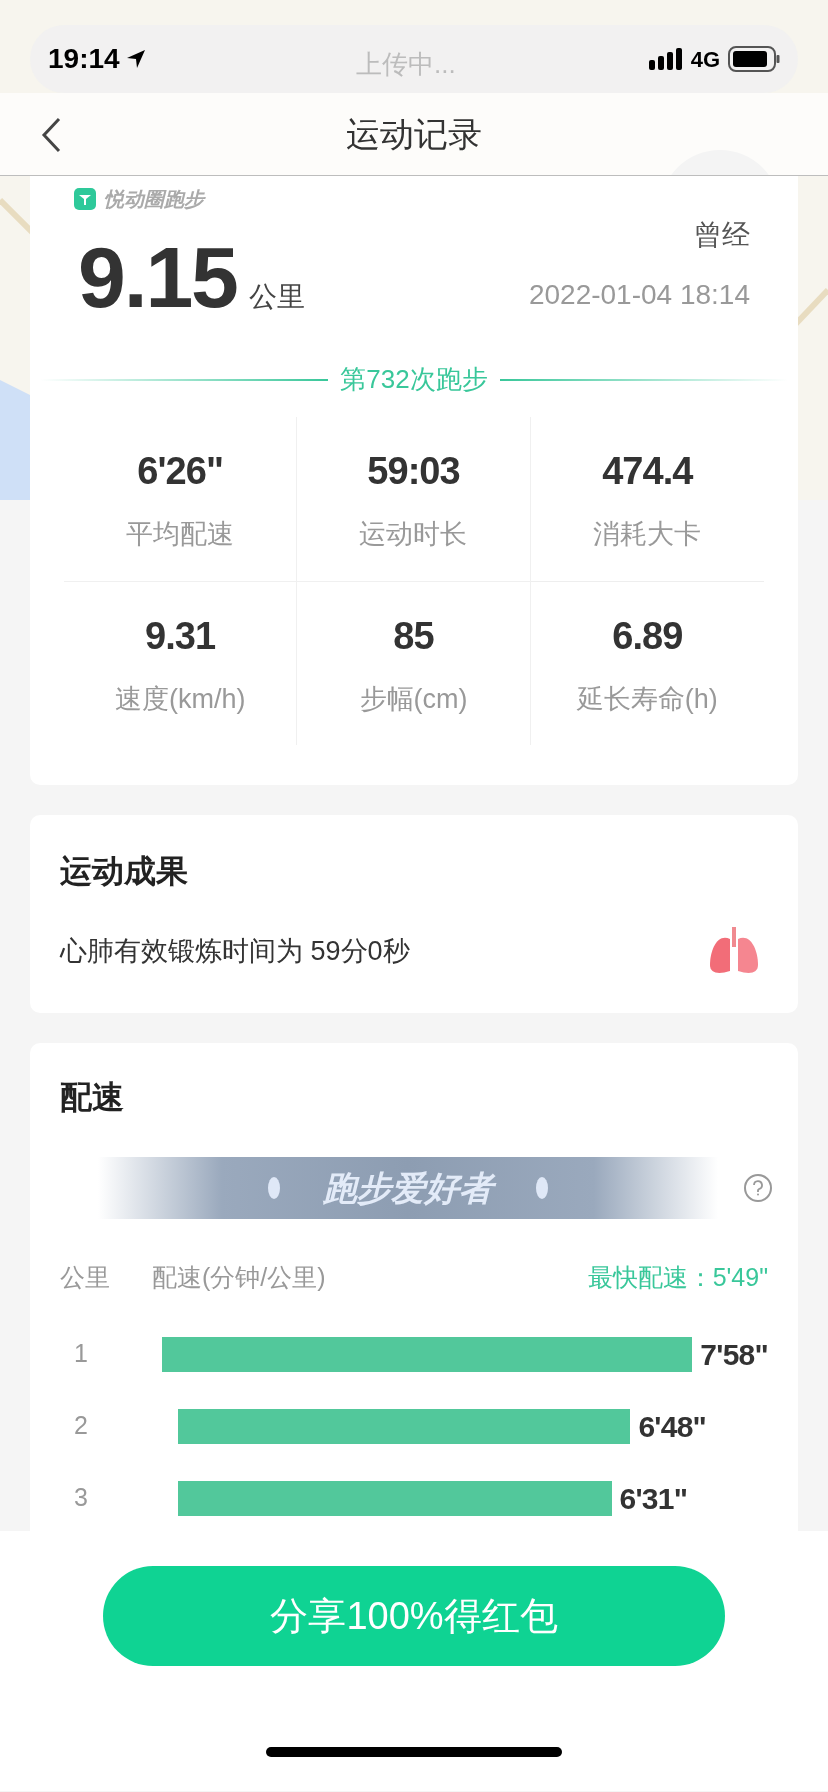  What do you see at coordinates (81, 1354) in the screenshot?
I see `km-number: 1` at bounding box center [81, 1354].